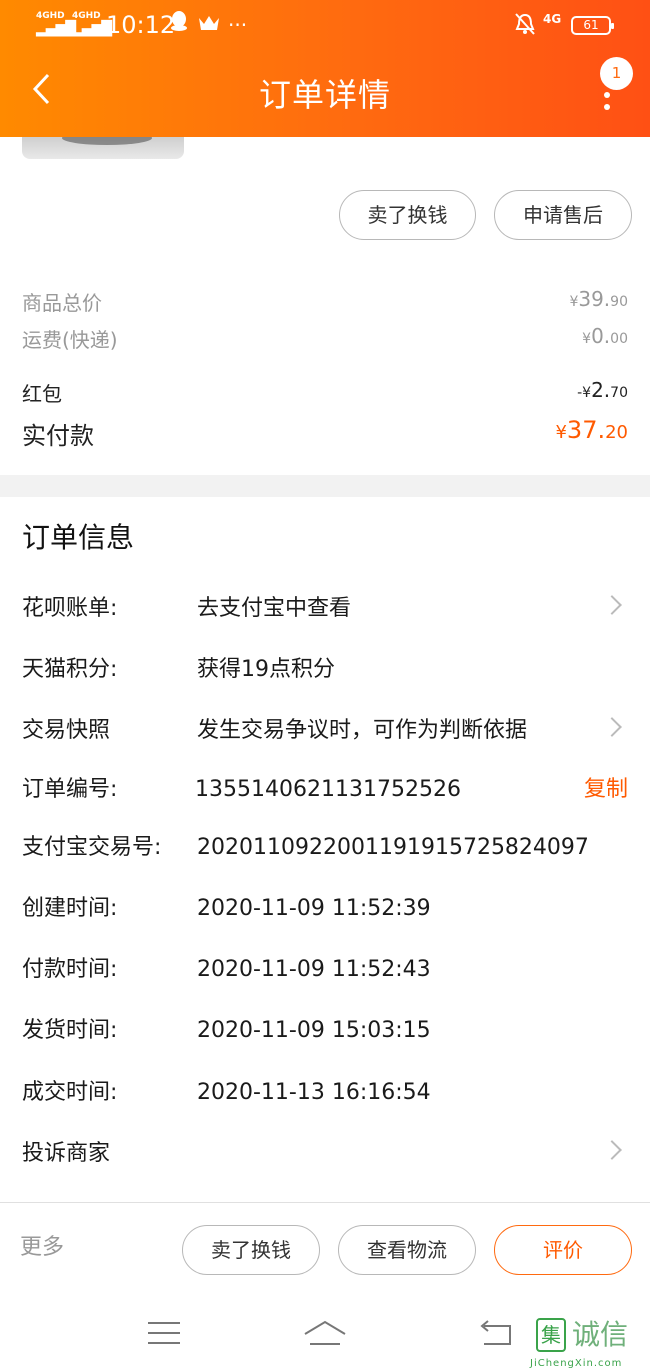 Image resolution: width=650 pixels, height=1372 pixels. I want to click on row-label: 付款时间:, so click(70, 969).